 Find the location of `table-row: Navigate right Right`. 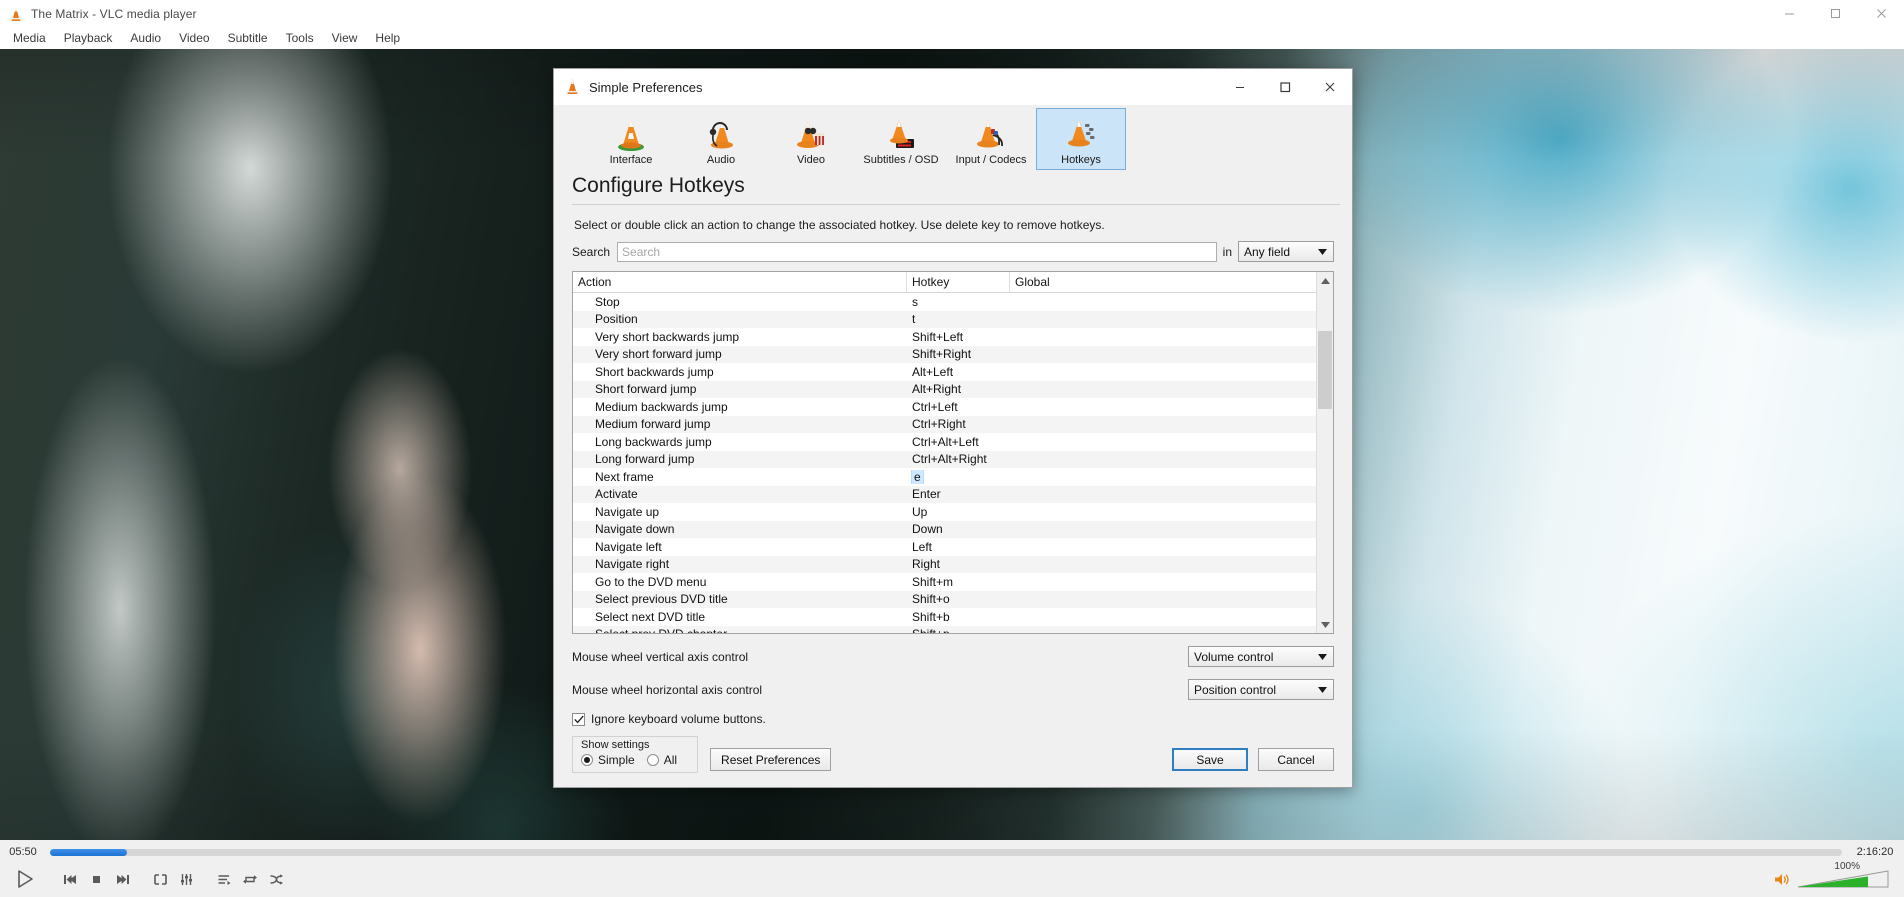

table-row: Navigate right Right is located at coordinates (944, 564).